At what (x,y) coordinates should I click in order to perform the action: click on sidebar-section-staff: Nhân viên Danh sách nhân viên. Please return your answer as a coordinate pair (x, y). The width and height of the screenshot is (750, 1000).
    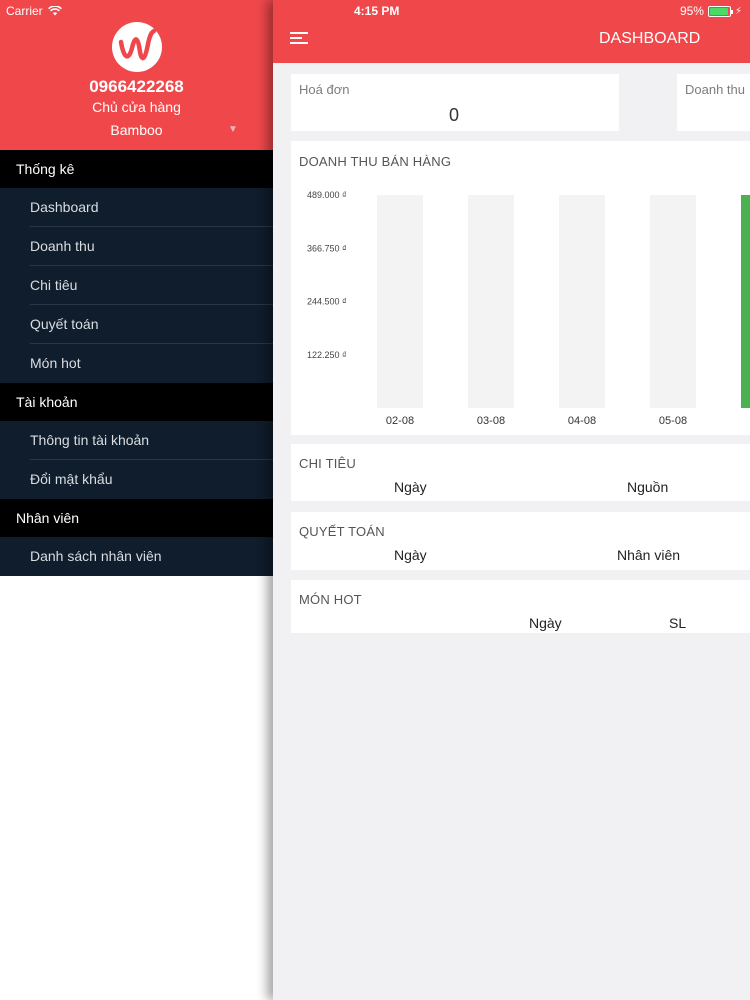
    Looking at the image, I should click on (136, 537).